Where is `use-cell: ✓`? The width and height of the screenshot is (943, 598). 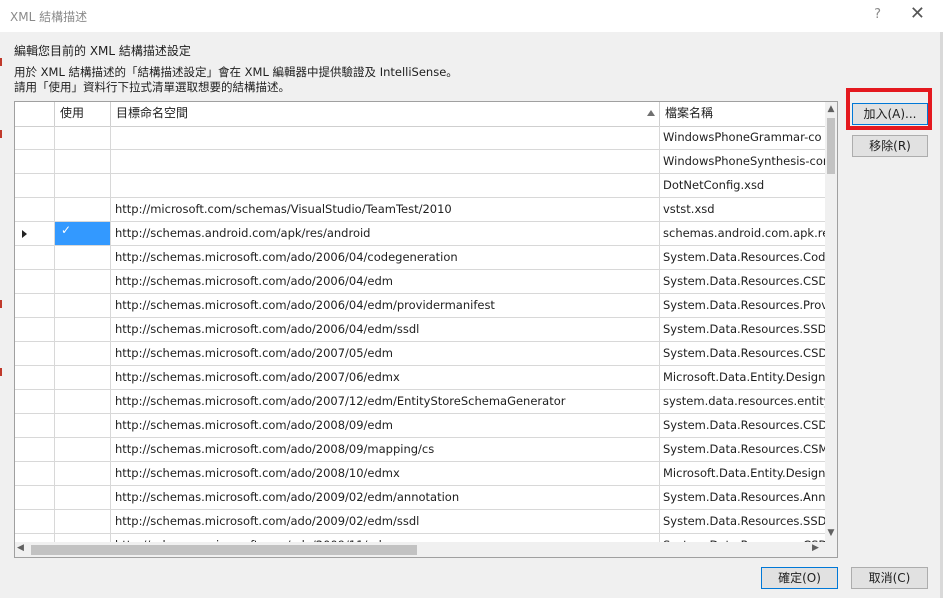
use-cell: ✓ is located at coordinates (83, 233).